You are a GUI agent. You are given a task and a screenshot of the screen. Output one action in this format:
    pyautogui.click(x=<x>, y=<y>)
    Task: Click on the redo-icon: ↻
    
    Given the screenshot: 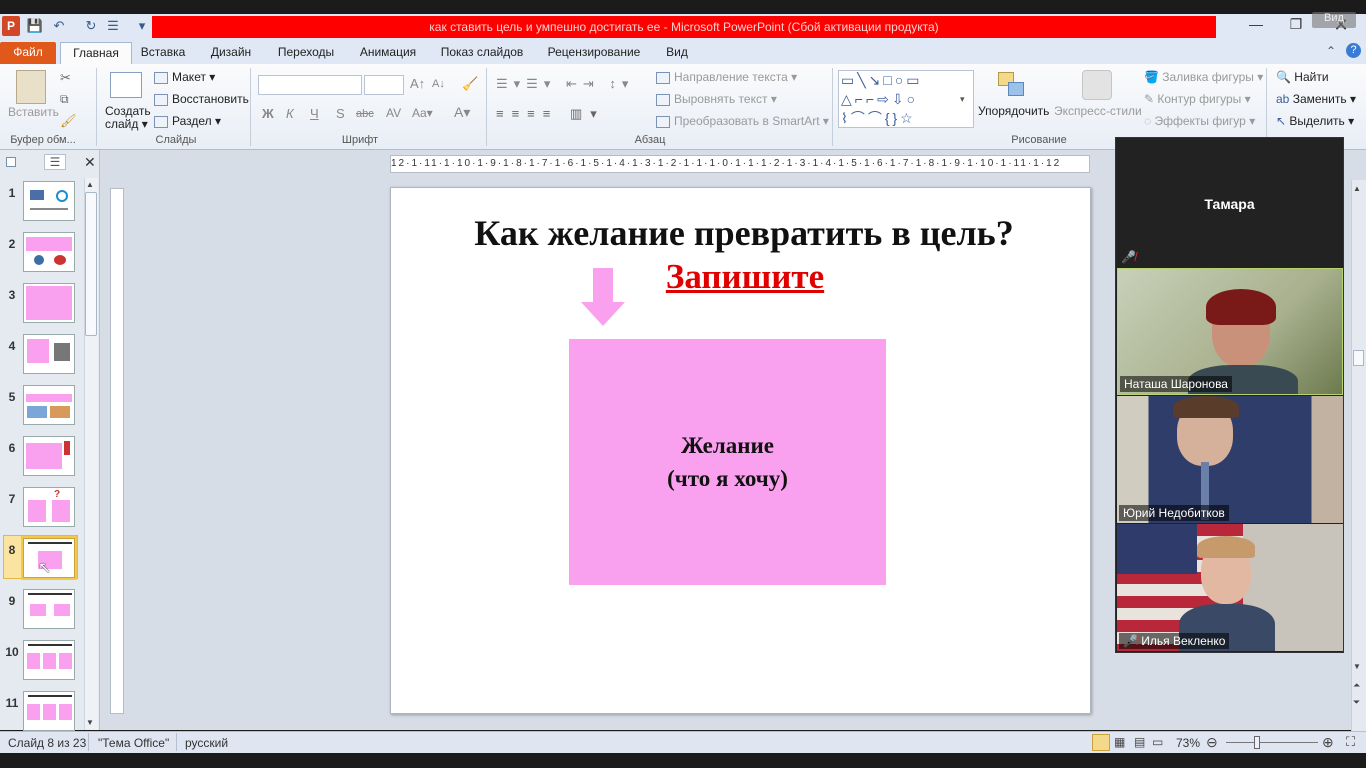 What is the action you would take?
    pyautogui.click(x=91, y=26)
    